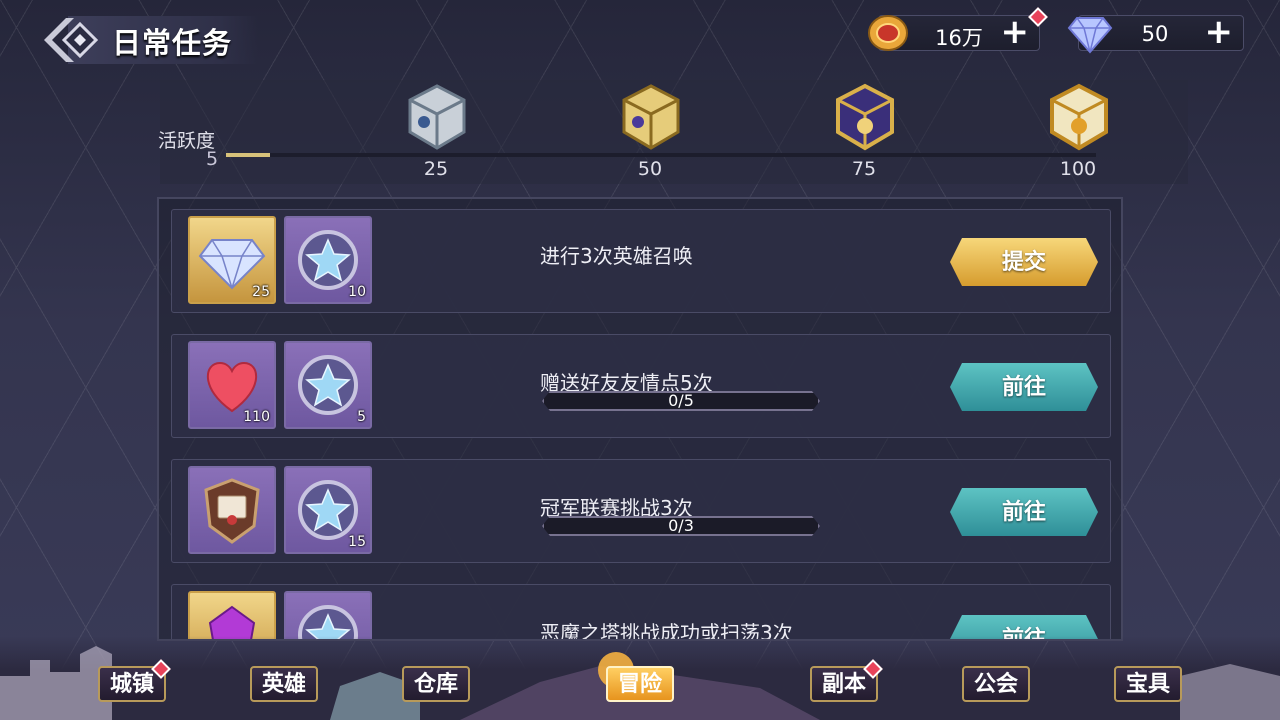  Describe the element at coordinates (436, 684) in the screenshot. I see `nav-warehouse: 仓库` at that location.